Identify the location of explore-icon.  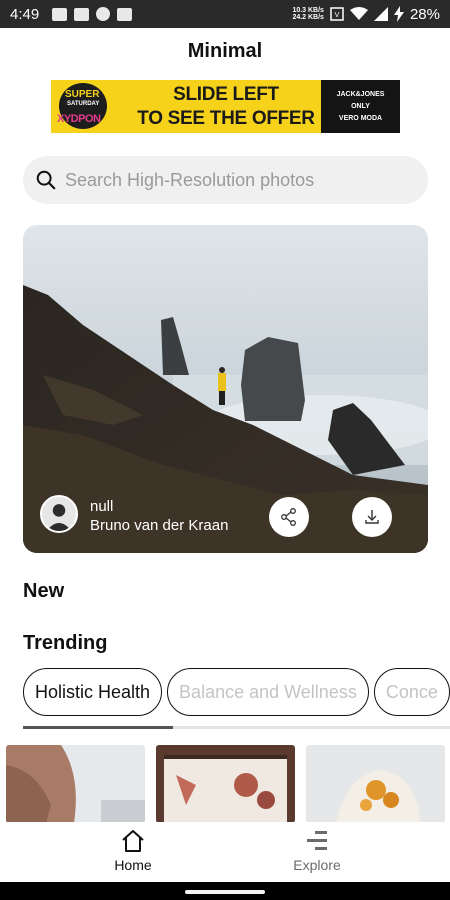
(317, 840).